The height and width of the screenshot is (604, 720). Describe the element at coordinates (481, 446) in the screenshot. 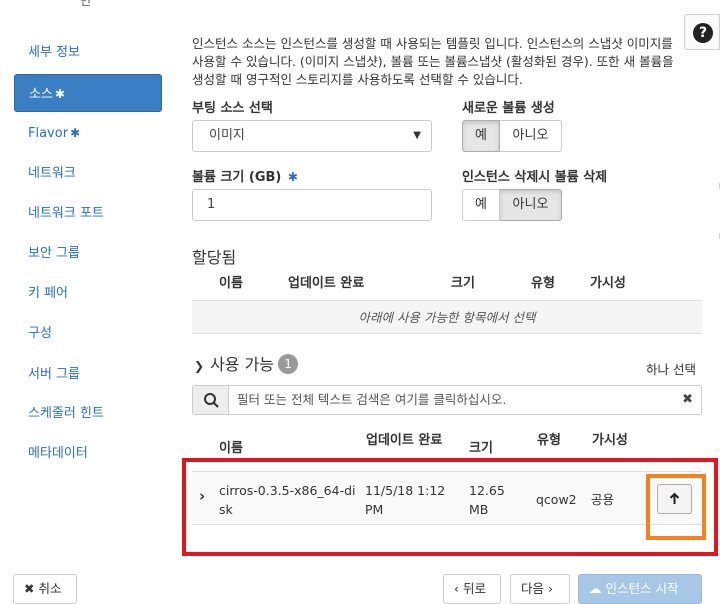

I see `available-col-size: 크기` at that location.